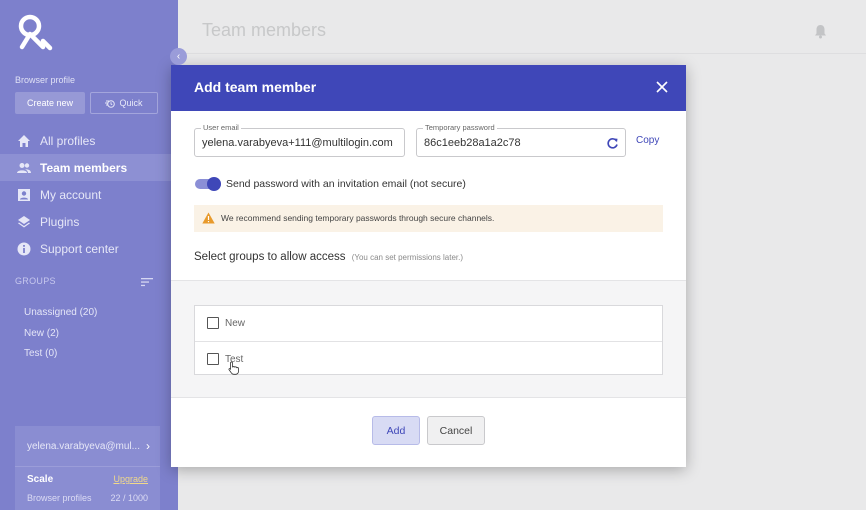  I want to click on hand-cursor-icon, so click(233, 368).